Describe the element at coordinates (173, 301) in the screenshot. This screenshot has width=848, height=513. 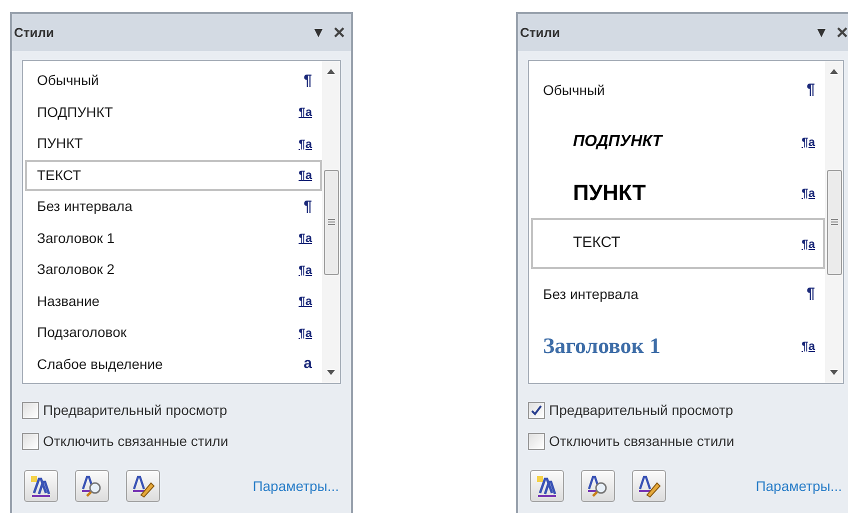
I see `style-row: Название ¶a` at that location.